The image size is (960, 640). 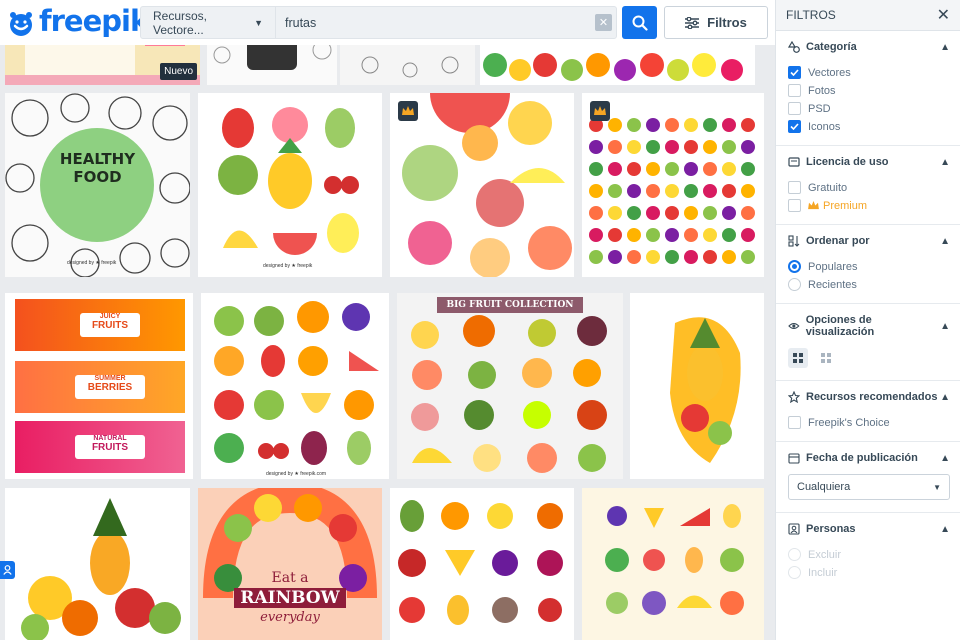 What do you see at coordinates (869, 284) in the screenshot?
I see `order-option-recientes: Recientes` at bounding box center [869, 284].